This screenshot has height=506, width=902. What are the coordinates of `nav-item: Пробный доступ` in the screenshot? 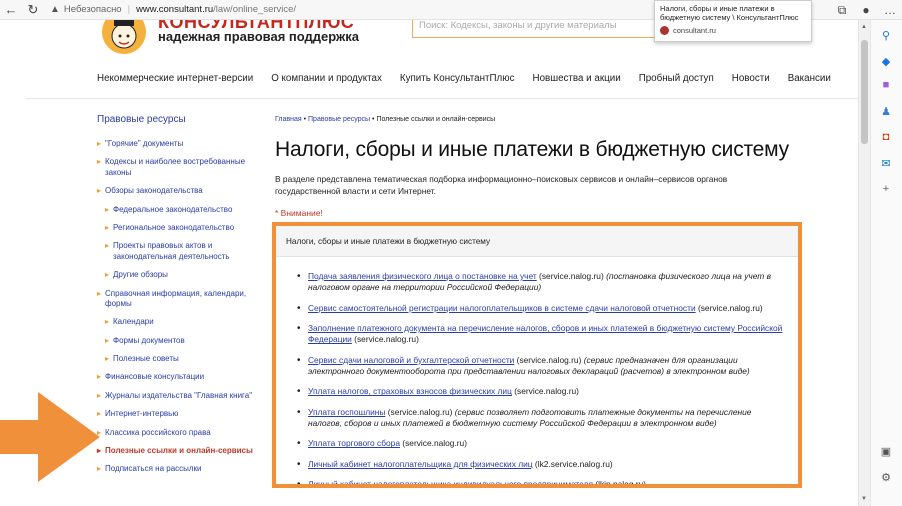 It's located at (676, 78).